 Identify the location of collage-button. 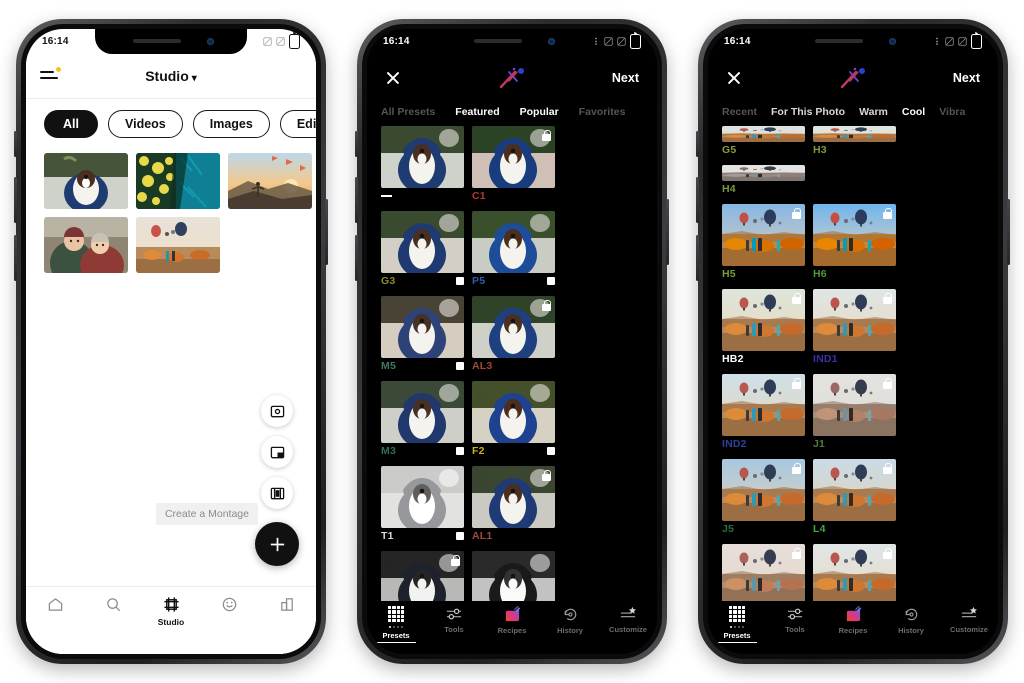
(277, 452).